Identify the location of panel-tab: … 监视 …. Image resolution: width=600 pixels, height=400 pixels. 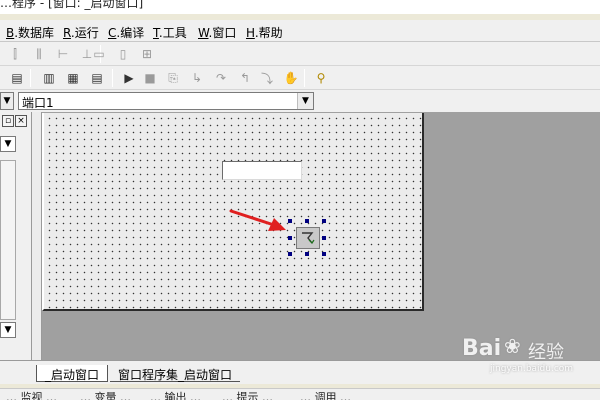
(31, 394).